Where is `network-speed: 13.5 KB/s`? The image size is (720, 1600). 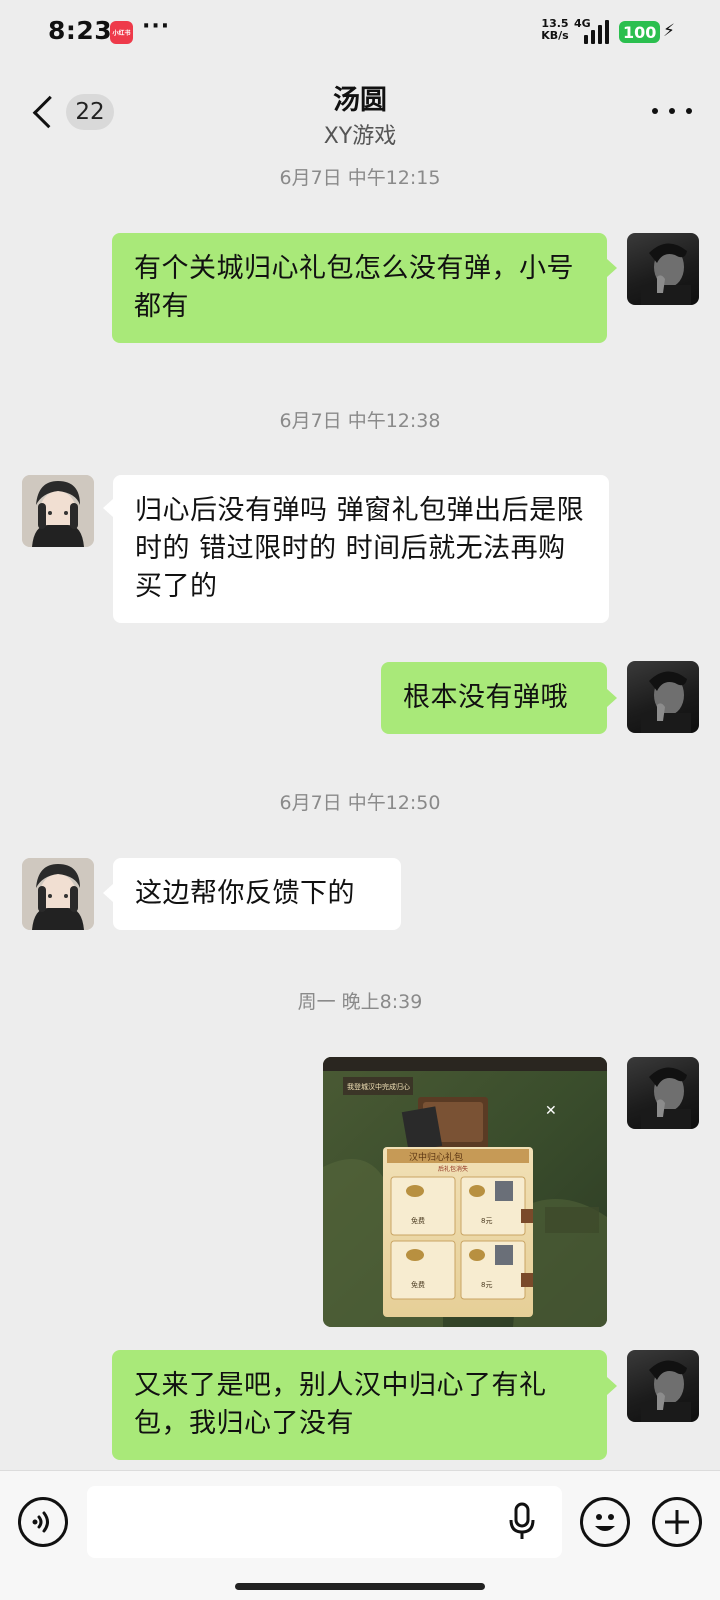 network-speed: 13.5 KB/s is located at coordinates (555, 30).